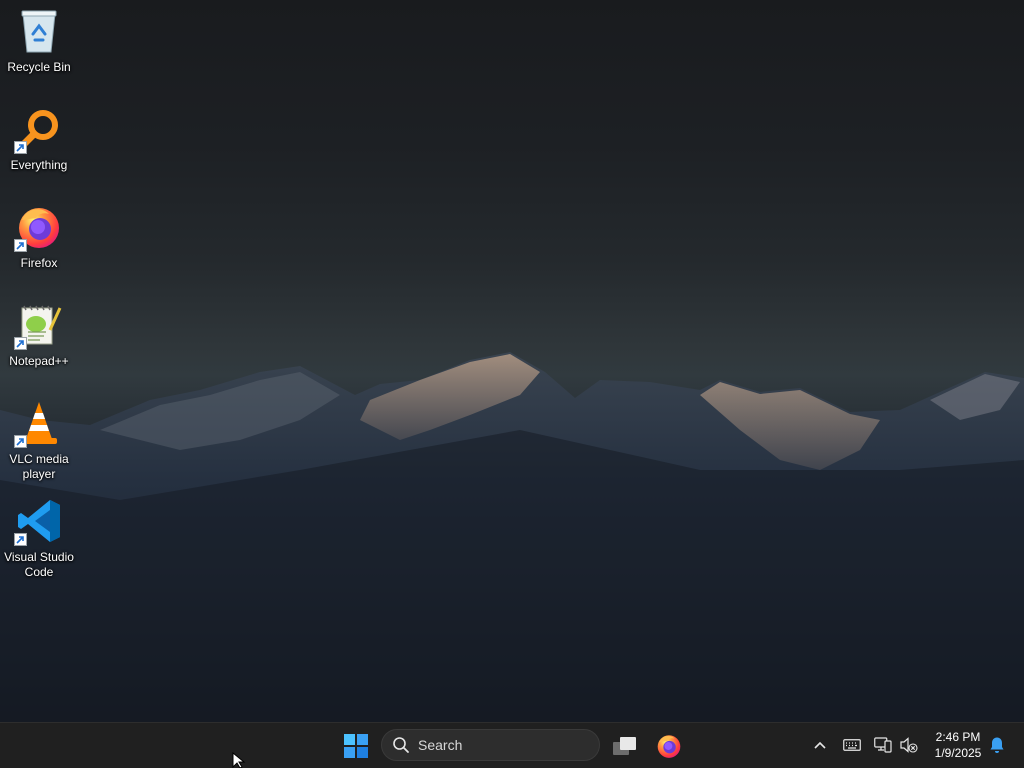 The image size is (1024, 768). I want to click on network-icon, so click(883, 745).